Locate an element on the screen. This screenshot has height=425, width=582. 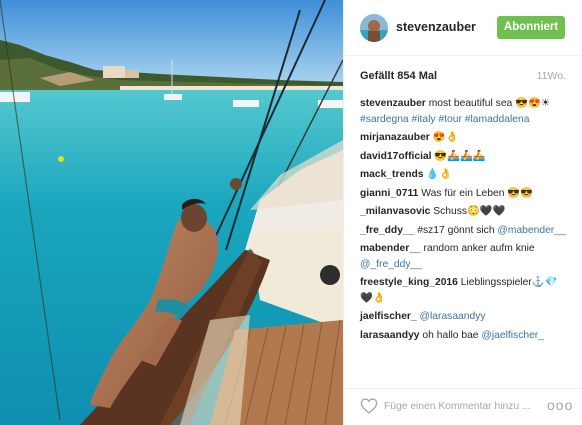
comment-mention: @mabender__ is located at coordinates (531, 230).